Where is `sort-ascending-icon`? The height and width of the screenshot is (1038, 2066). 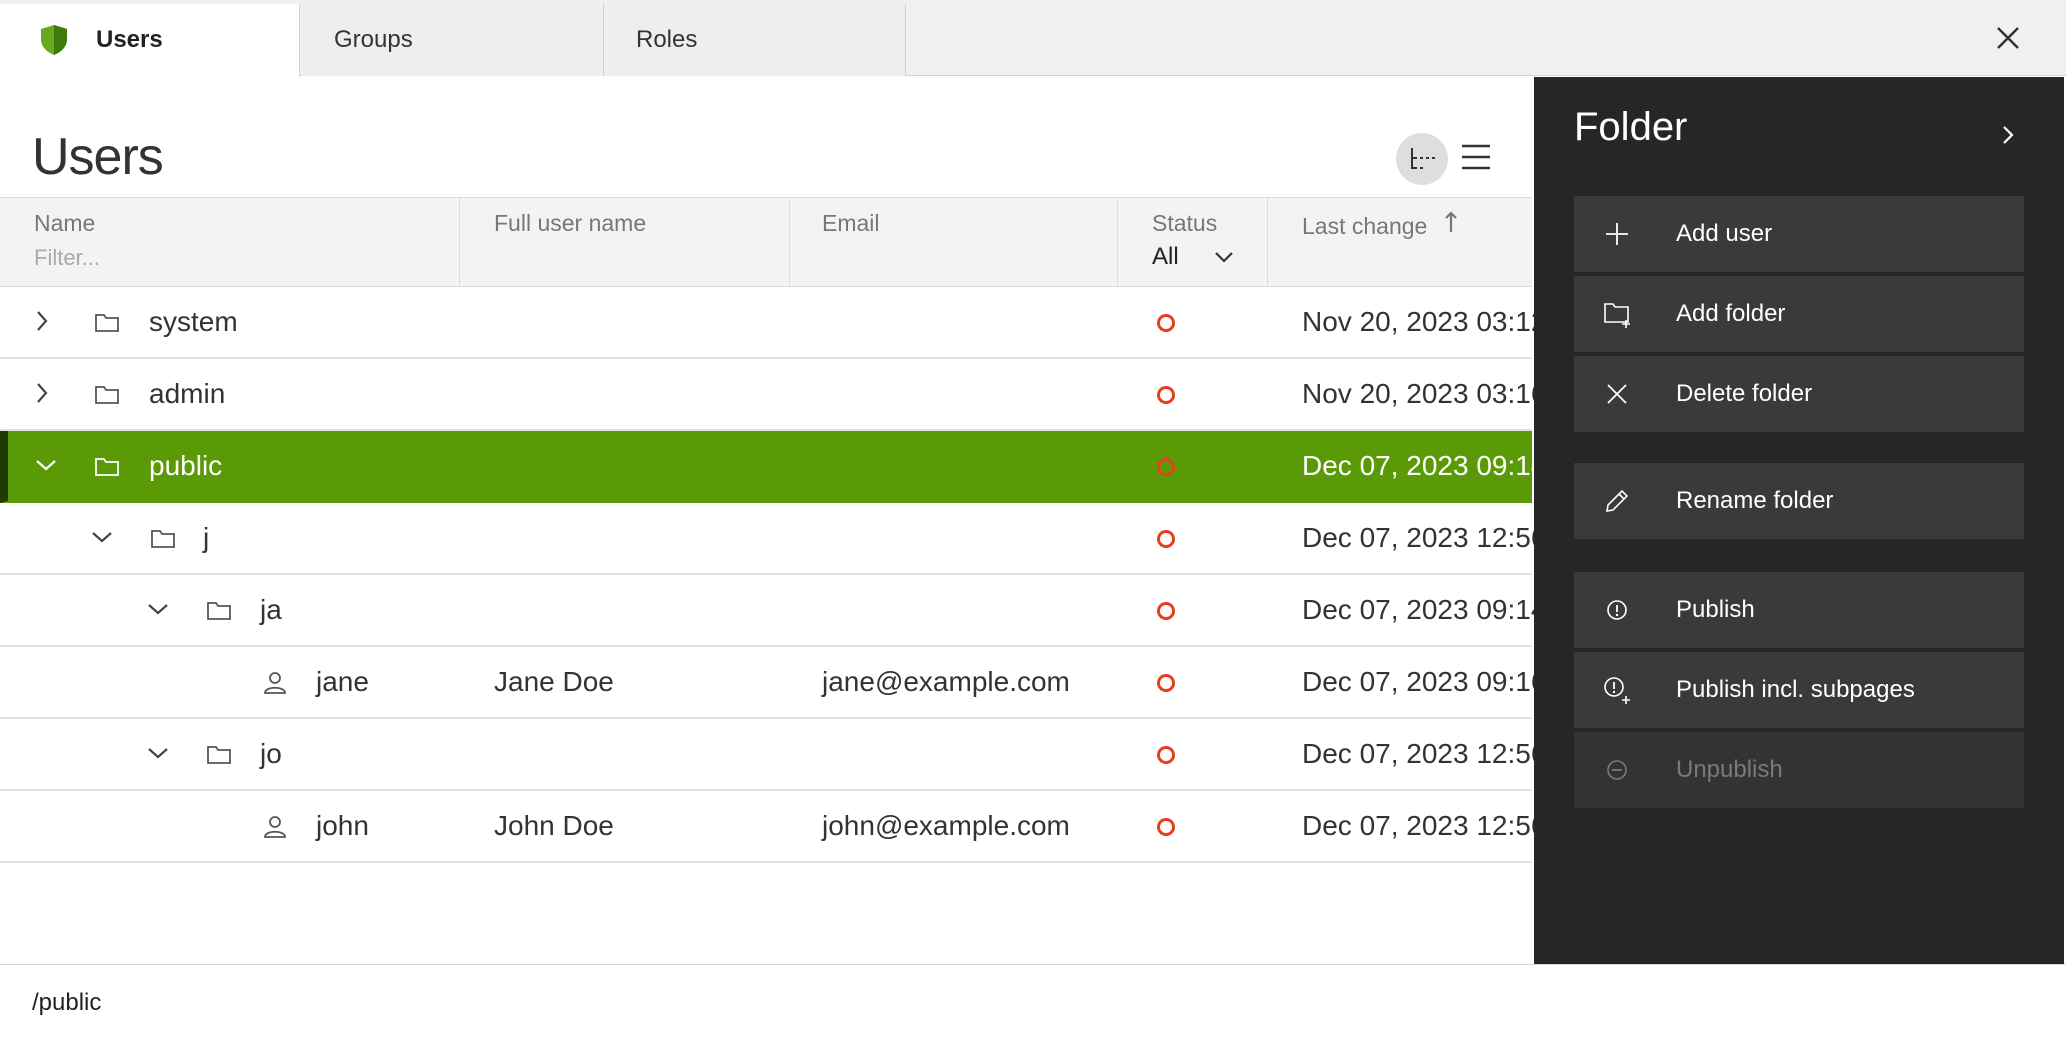 sort-ascending-icon is located at coordinates (1451, 222).